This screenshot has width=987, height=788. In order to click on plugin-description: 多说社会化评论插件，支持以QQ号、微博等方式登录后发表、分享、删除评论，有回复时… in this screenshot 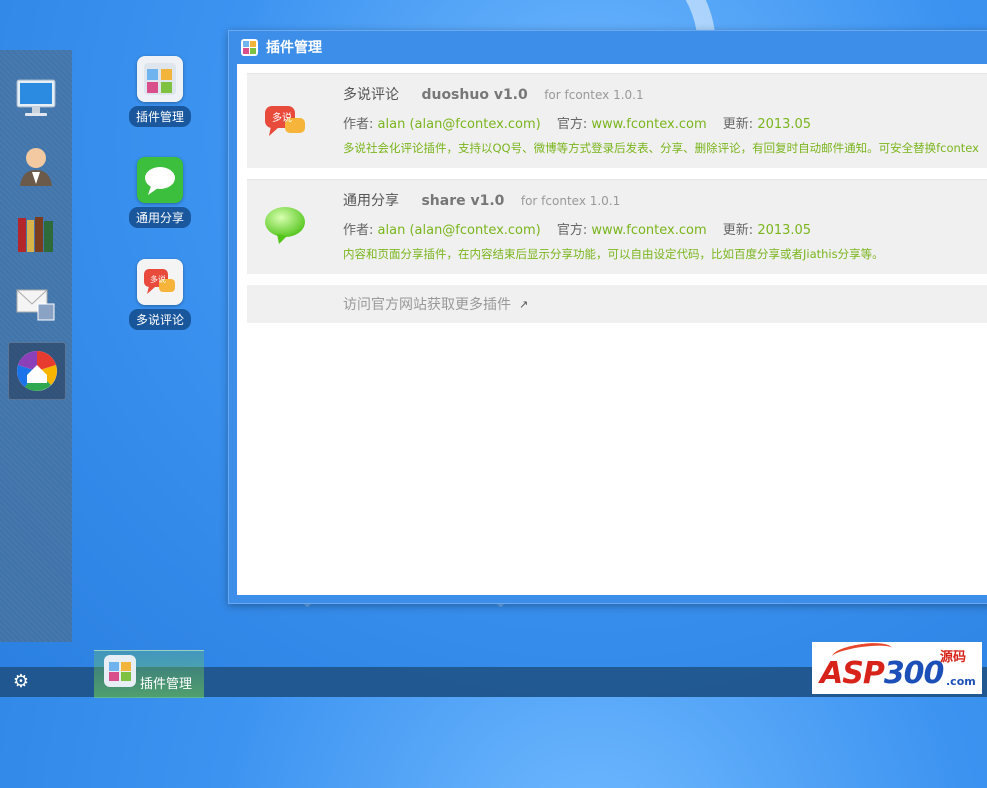, I will do `click(661, 148)`.